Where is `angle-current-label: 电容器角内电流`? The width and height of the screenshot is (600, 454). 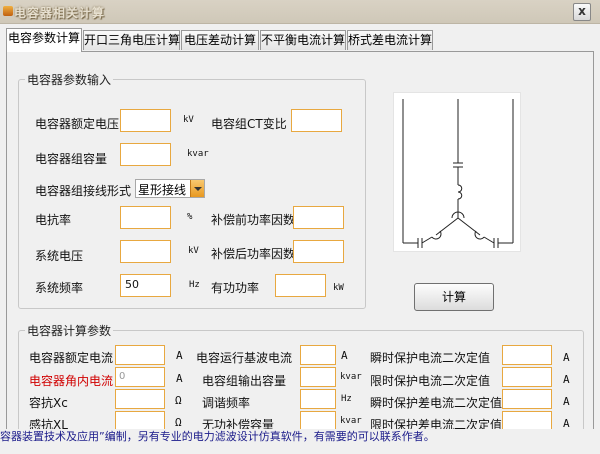 angle-current-label: 电容器角内电流 is located at coordinates (71, 381).